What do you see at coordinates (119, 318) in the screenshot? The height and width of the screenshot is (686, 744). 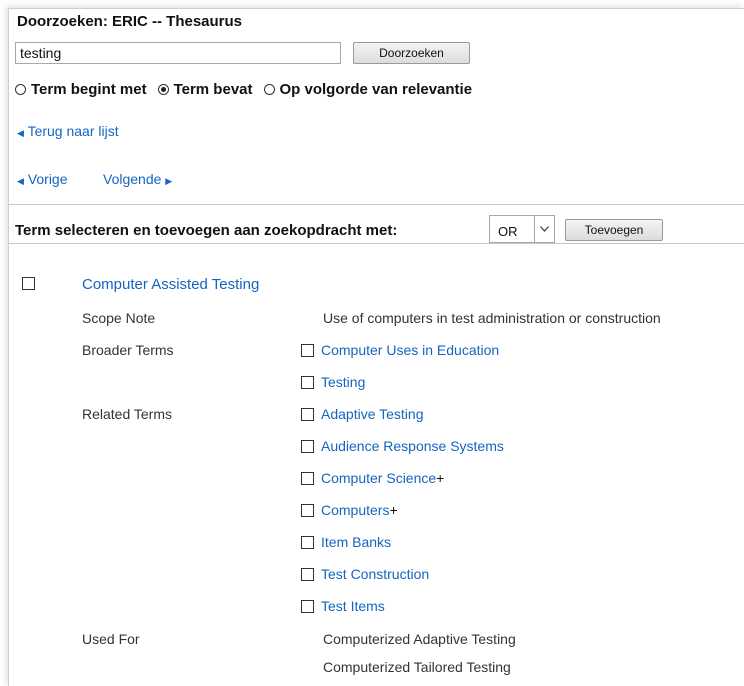 I see `scope-note-label: Scope Note` at bounding box center [119, 318].